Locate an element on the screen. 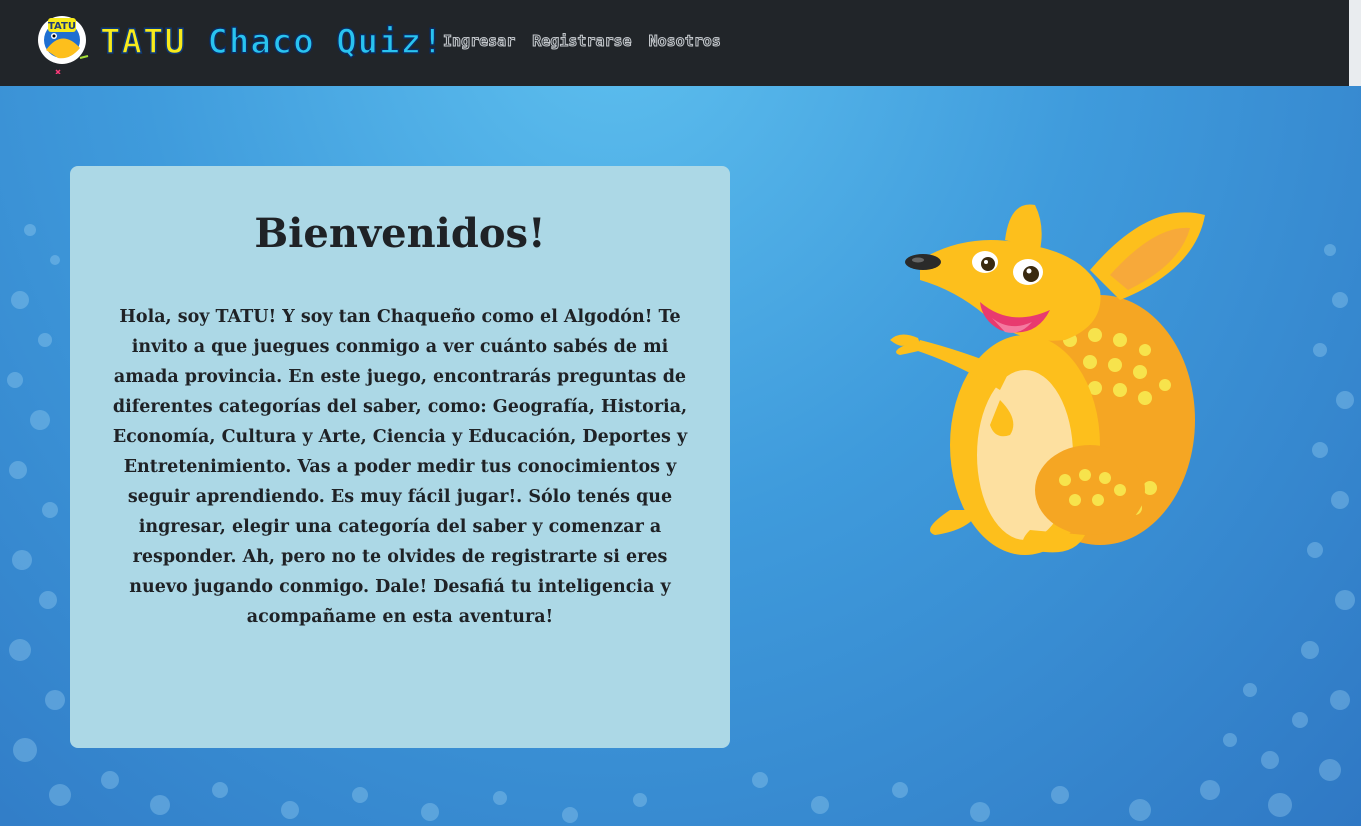  brand-title-part2: Chaco Quiz! is located at coordinates (325, 42).